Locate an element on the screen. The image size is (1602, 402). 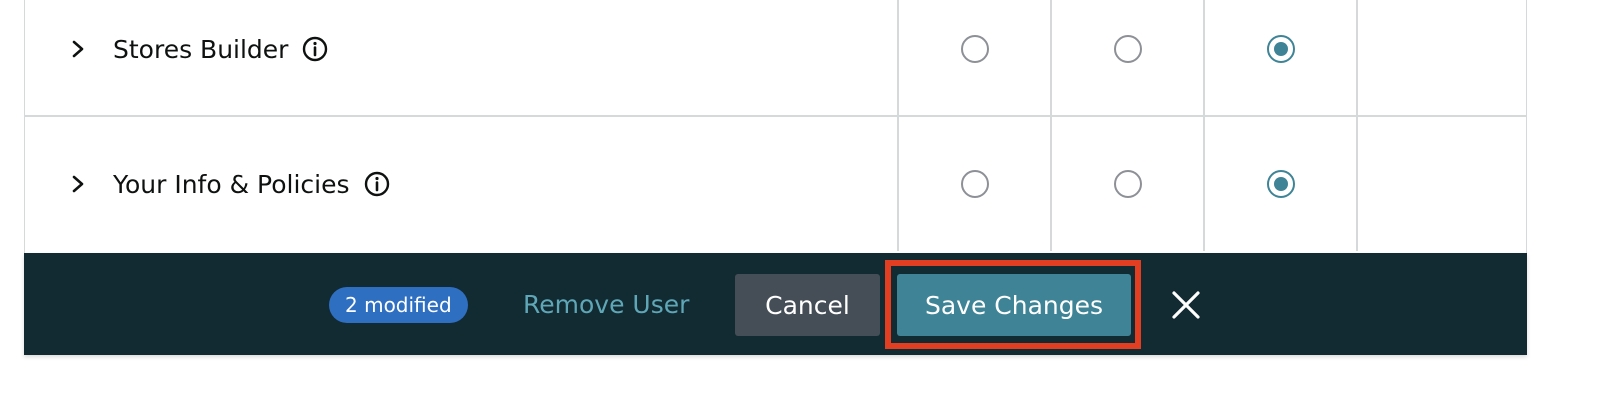
close-icon is located at coordinates (1186, 305).